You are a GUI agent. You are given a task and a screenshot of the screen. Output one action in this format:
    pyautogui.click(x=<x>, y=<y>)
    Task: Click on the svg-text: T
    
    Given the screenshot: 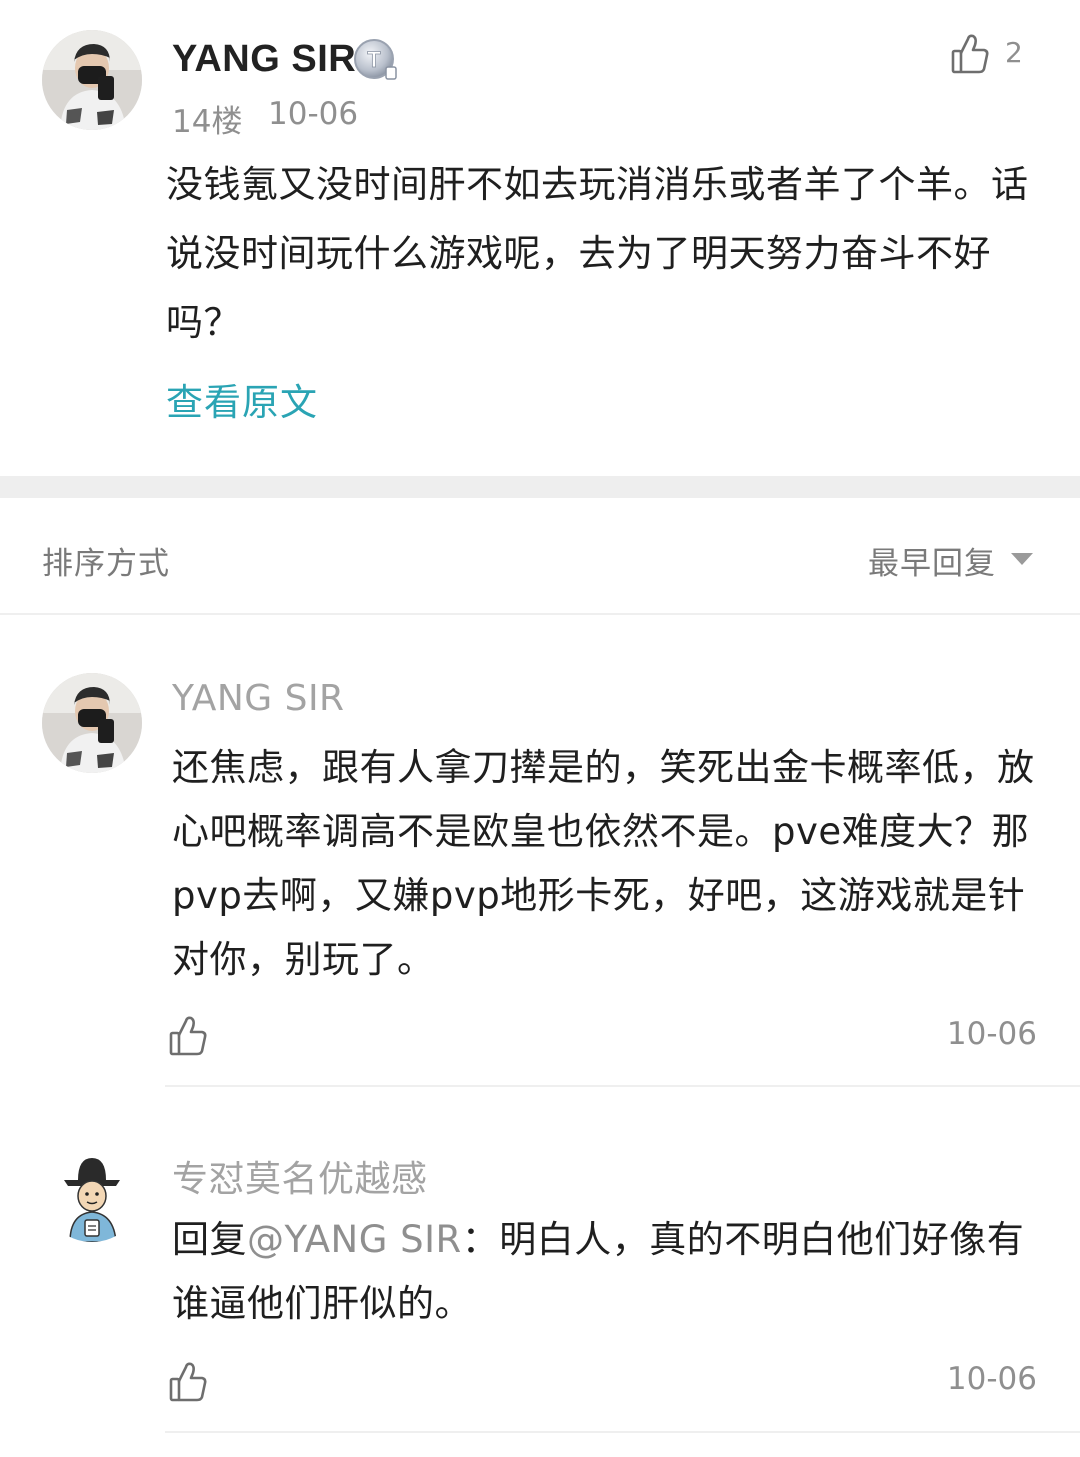 What is the action you would take?
    pyautogui.click(x=374, y=59)
    